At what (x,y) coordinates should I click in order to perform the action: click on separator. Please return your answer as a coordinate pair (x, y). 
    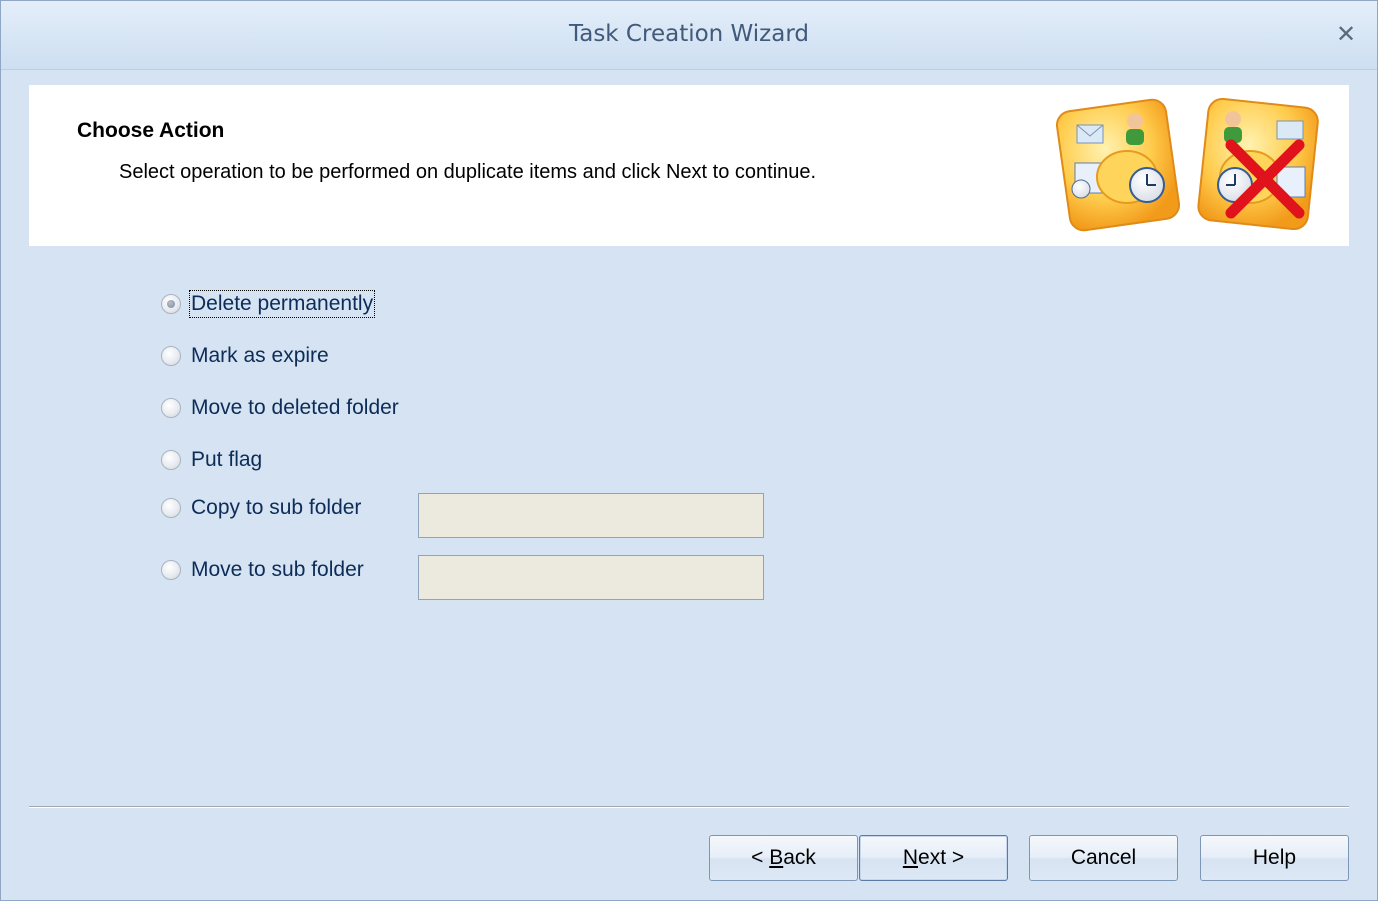
    Looking at the image, I should click on (689, 807).